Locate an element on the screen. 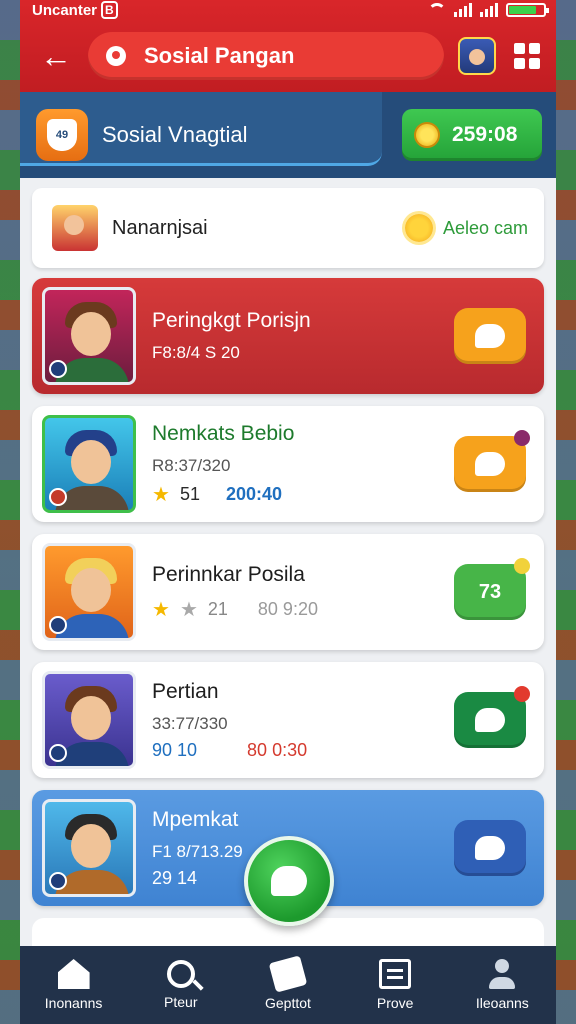 This screenshot has height=1024, width=576. home-icon is located at coordinates (73, 974).